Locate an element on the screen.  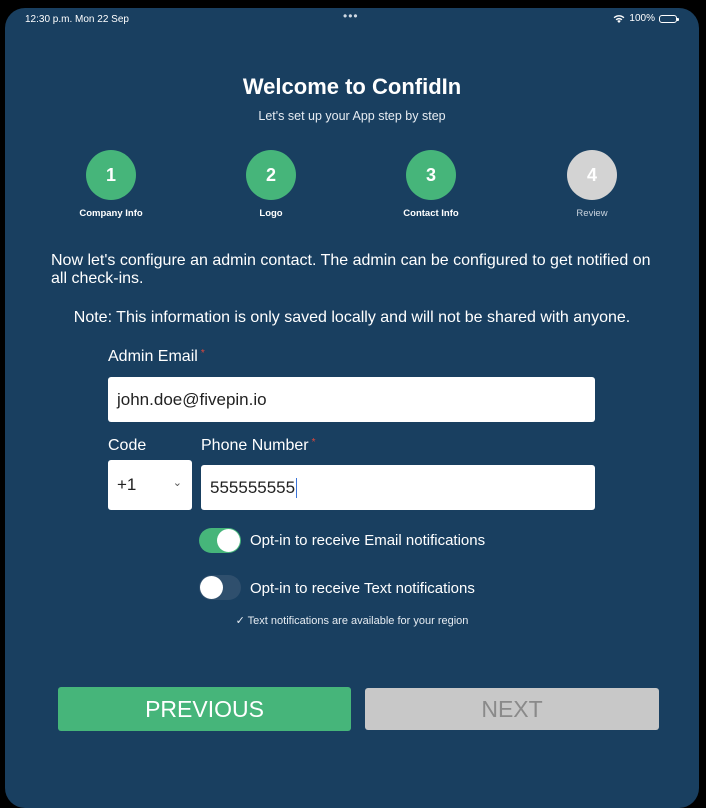
next-button: NEXT is located at coordinates (512, 709).